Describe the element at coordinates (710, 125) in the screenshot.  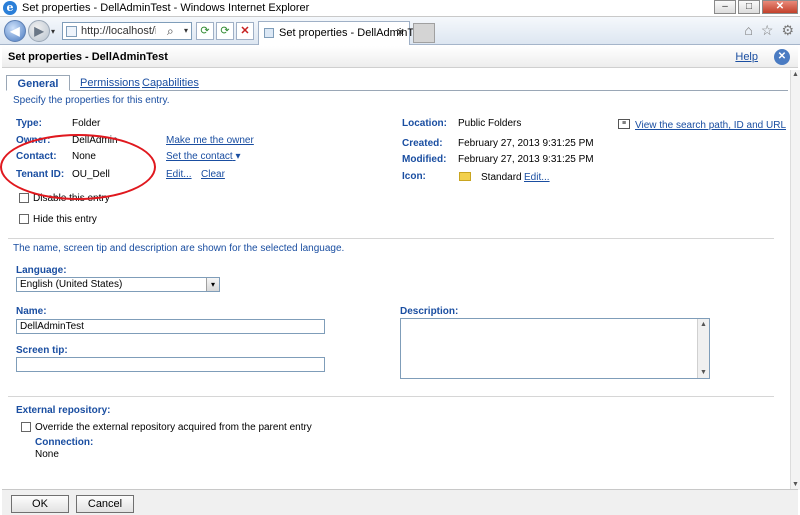
I see `view-search-path-link: View the search path, ID and URL` at that location.